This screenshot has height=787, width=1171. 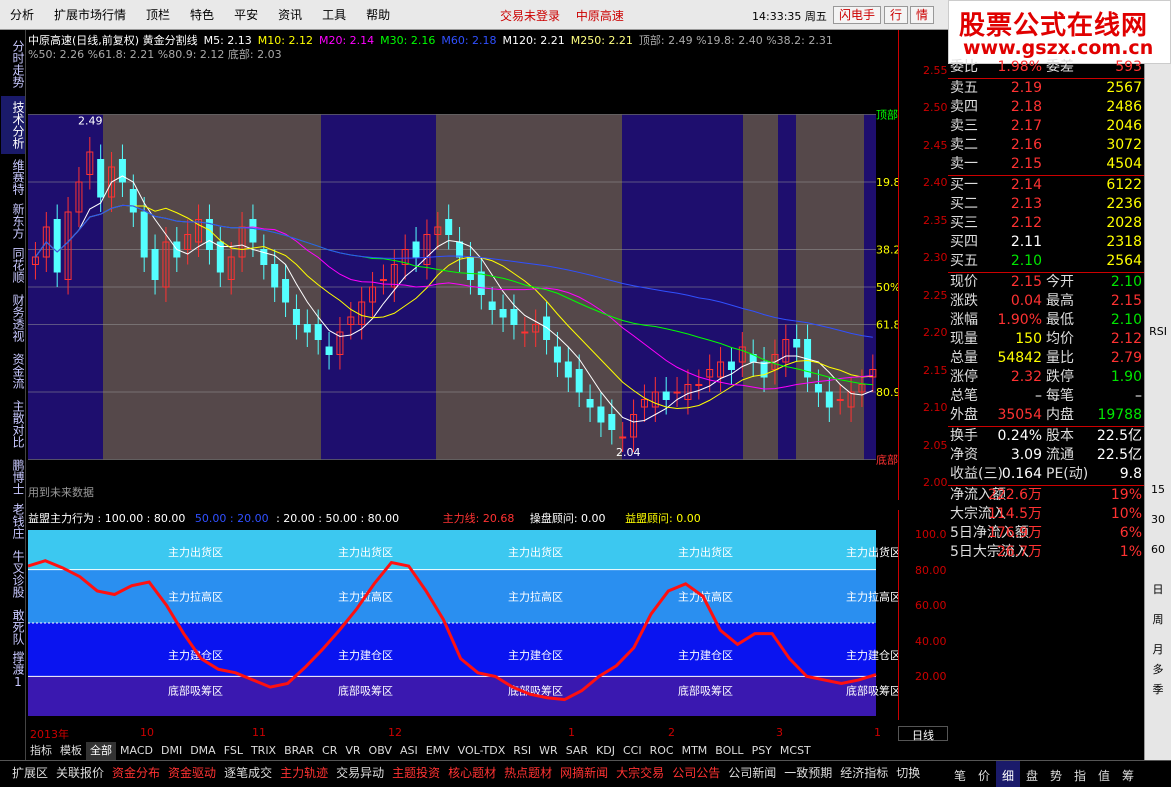 I want to click on quote-label: 现价, so click(x=964, y=282).